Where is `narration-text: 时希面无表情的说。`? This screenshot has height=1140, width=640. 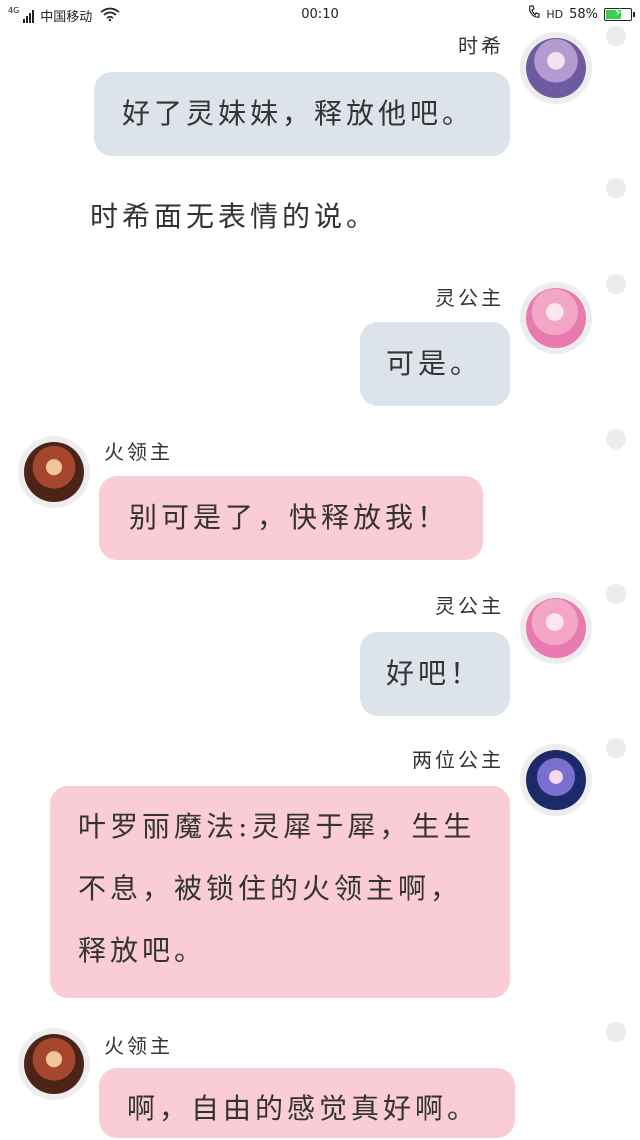
narration-text: 时希面无表情的说。 is located at coordinates (234, 216).